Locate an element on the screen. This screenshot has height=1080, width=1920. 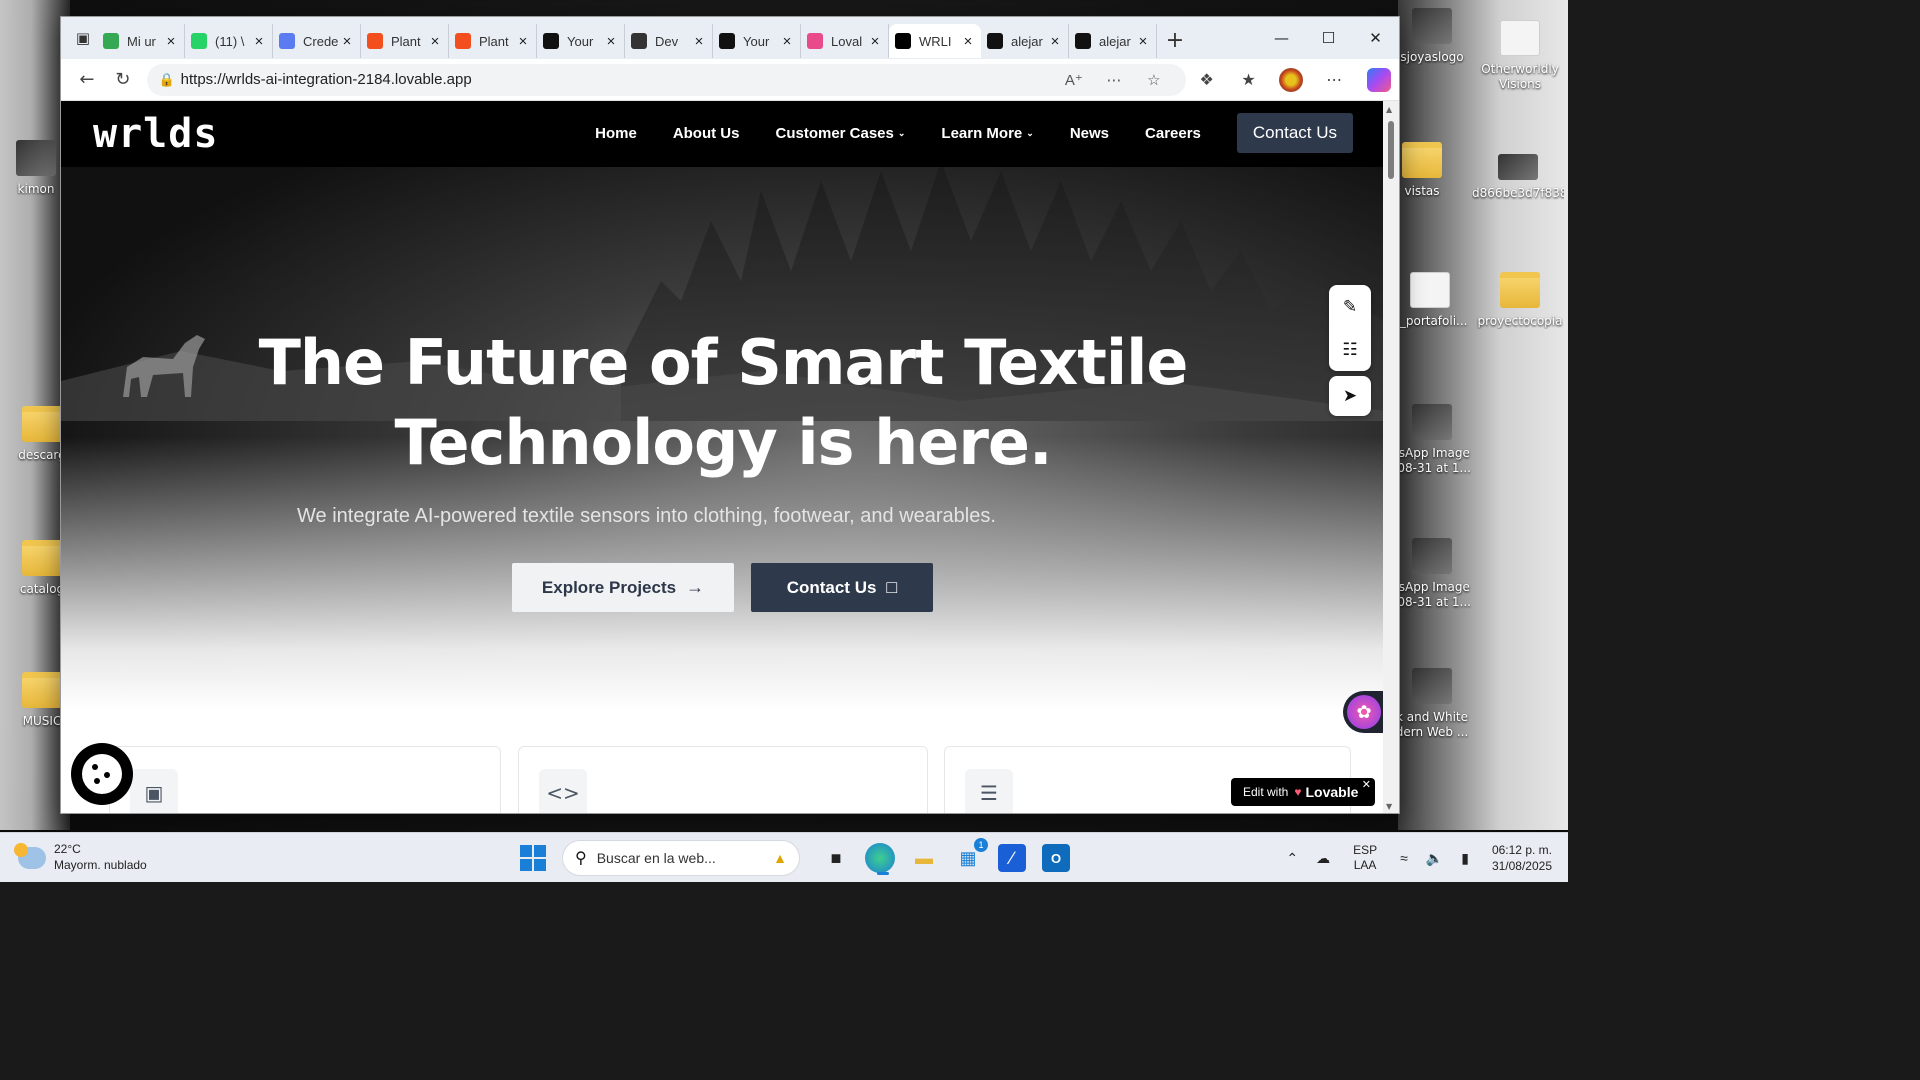
minimize-icon: — is located at coordinates (1281, 38).